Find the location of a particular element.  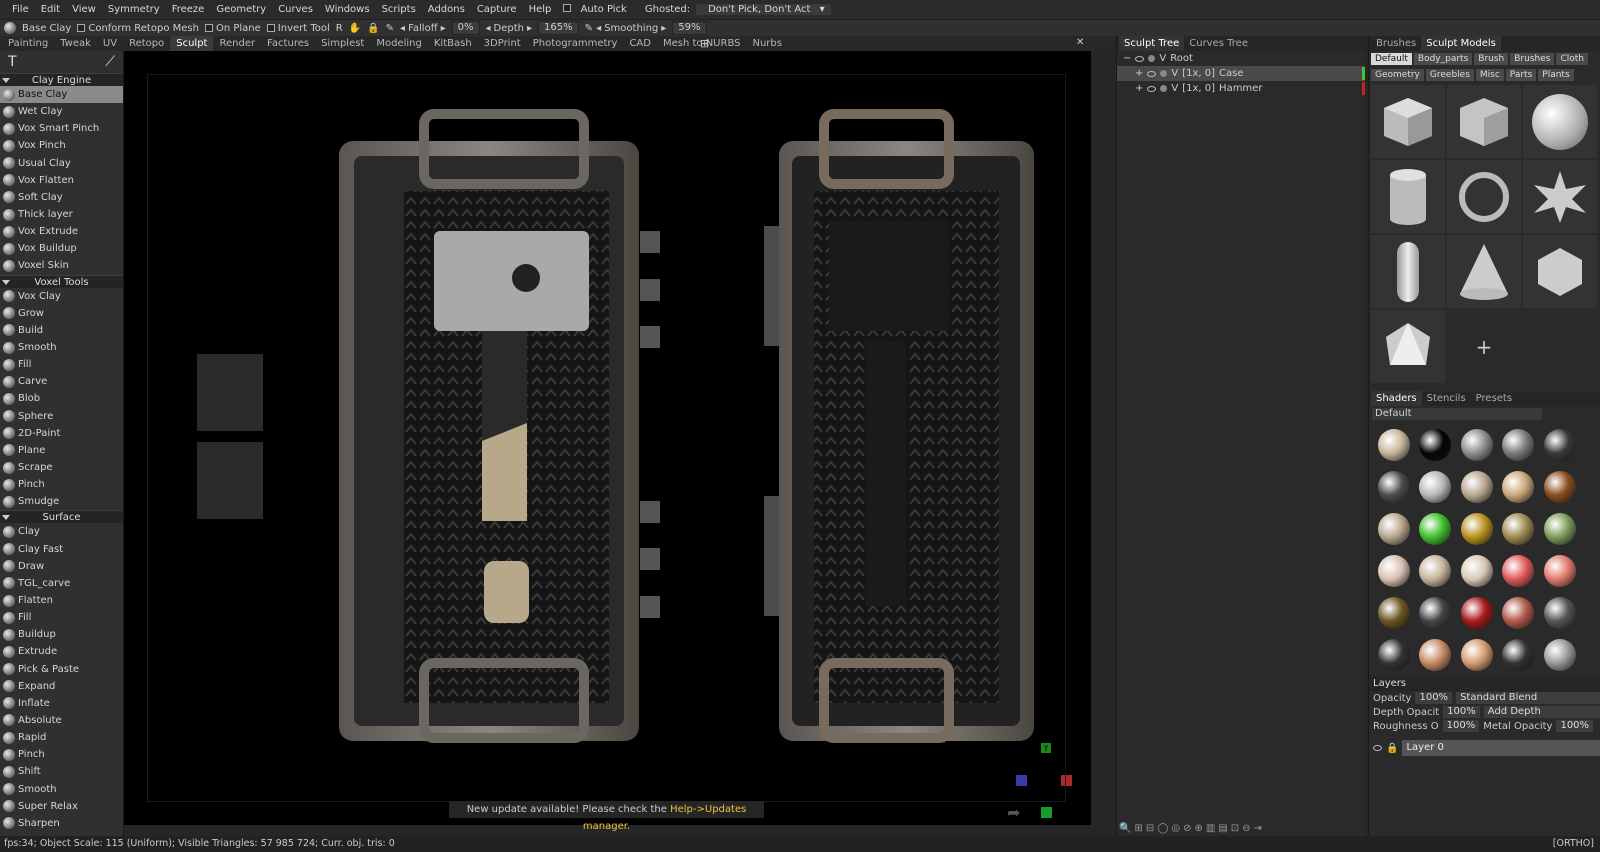

tab-retopo: Retopo is located at coordinates (146, 43).